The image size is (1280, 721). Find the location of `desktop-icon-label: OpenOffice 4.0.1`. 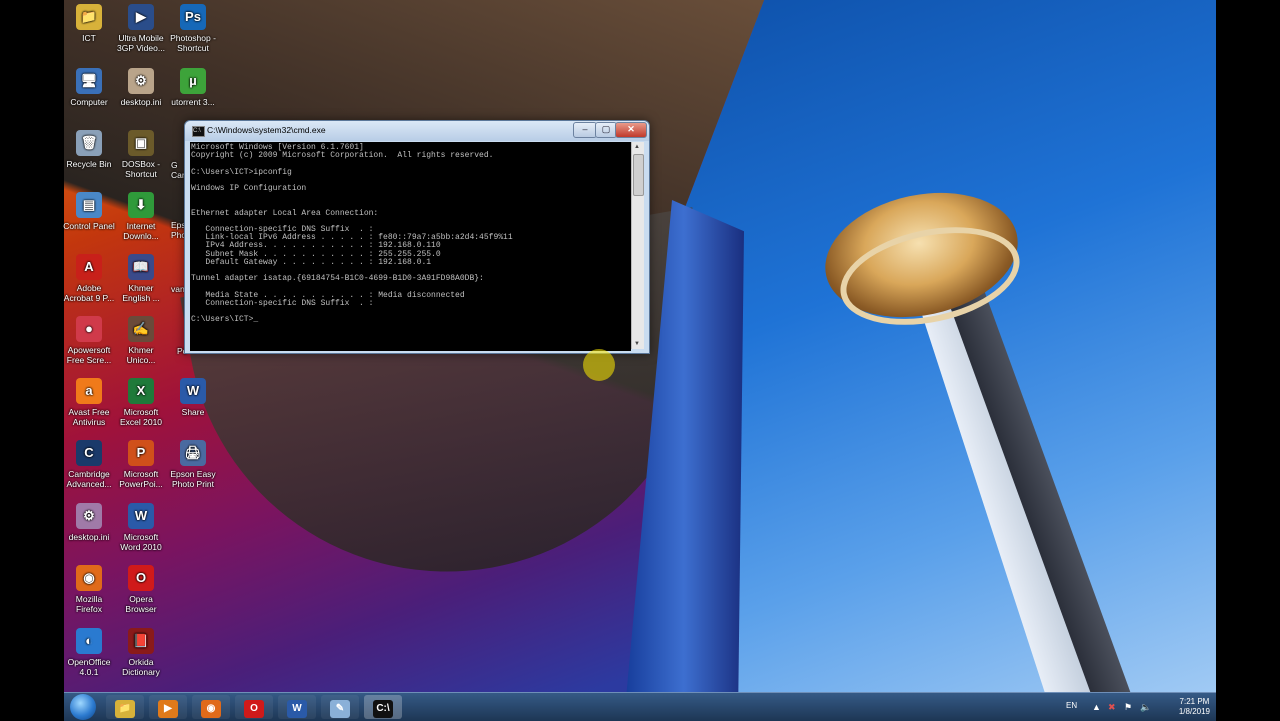

desktop-icon-label: OpenOffice 4.0.1 is located at coordinates (89, 667).